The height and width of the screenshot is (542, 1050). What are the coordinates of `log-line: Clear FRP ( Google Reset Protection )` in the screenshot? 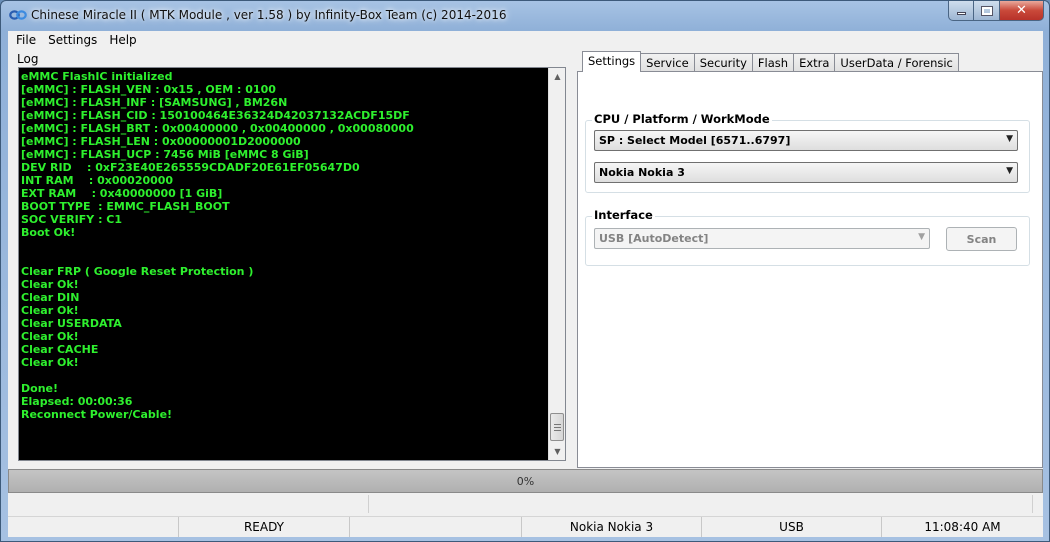 It's located at (137, 271).